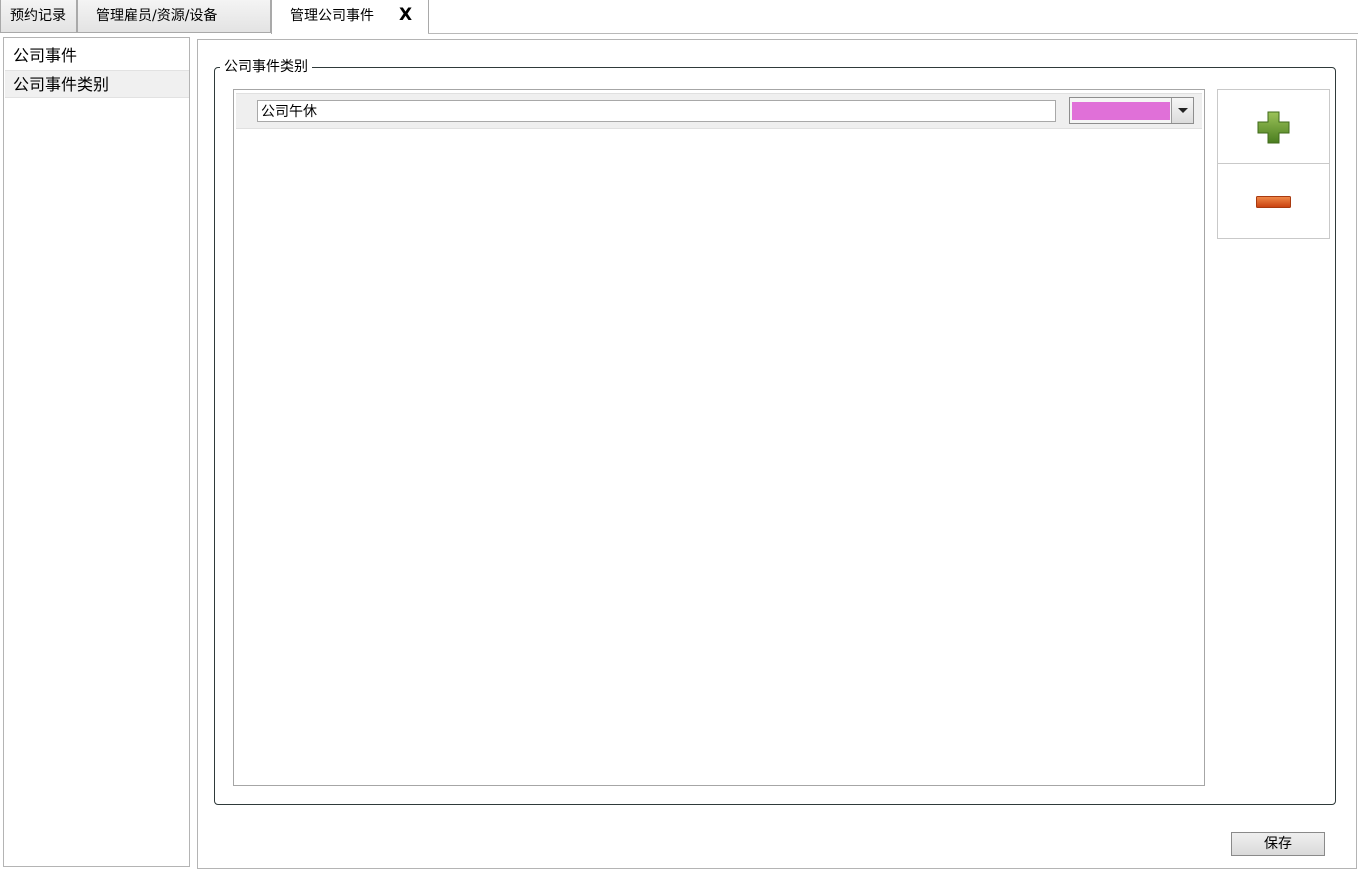  I want to click on tab-manage-staff-resources: 管理雇员/资源/设备, so click(174, 16).